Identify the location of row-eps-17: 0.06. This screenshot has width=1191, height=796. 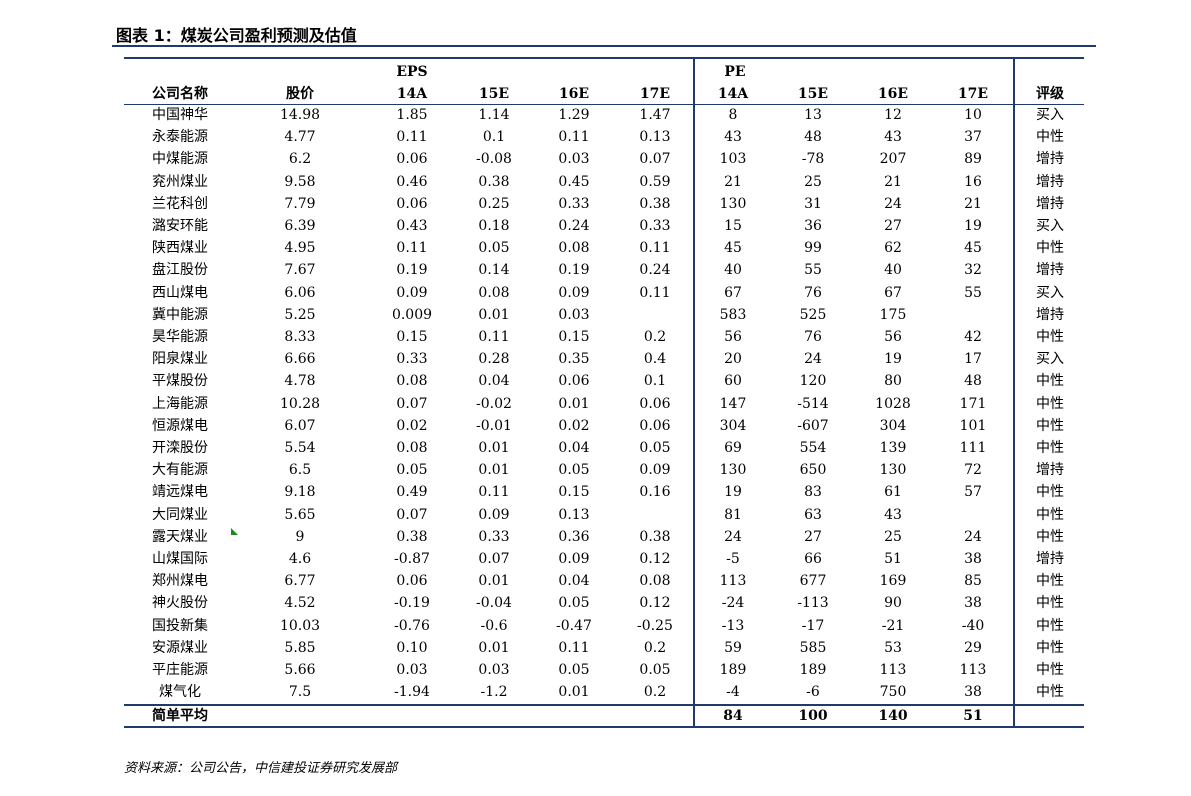
(655, 404).